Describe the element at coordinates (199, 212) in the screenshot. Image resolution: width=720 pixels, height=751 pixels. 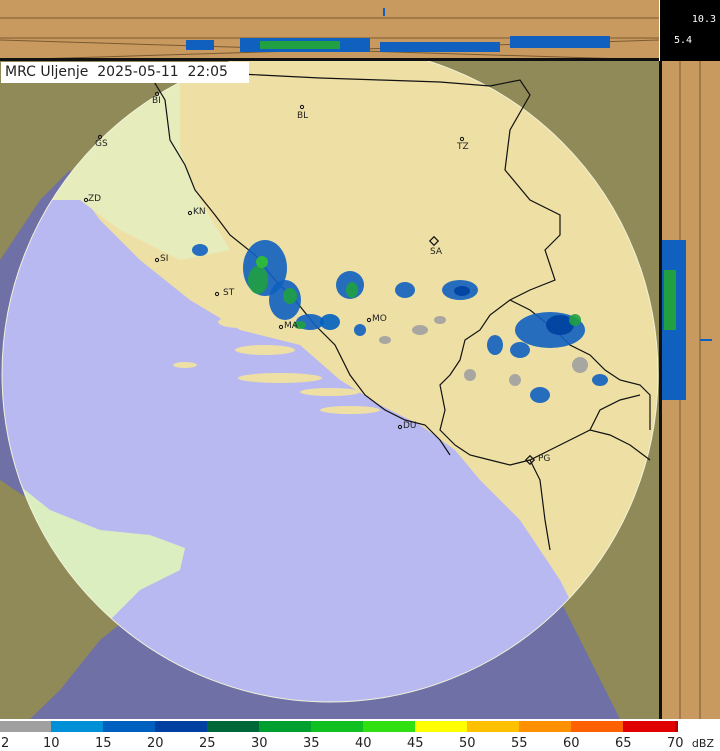
I see `city-label-kn: KN` at that location.